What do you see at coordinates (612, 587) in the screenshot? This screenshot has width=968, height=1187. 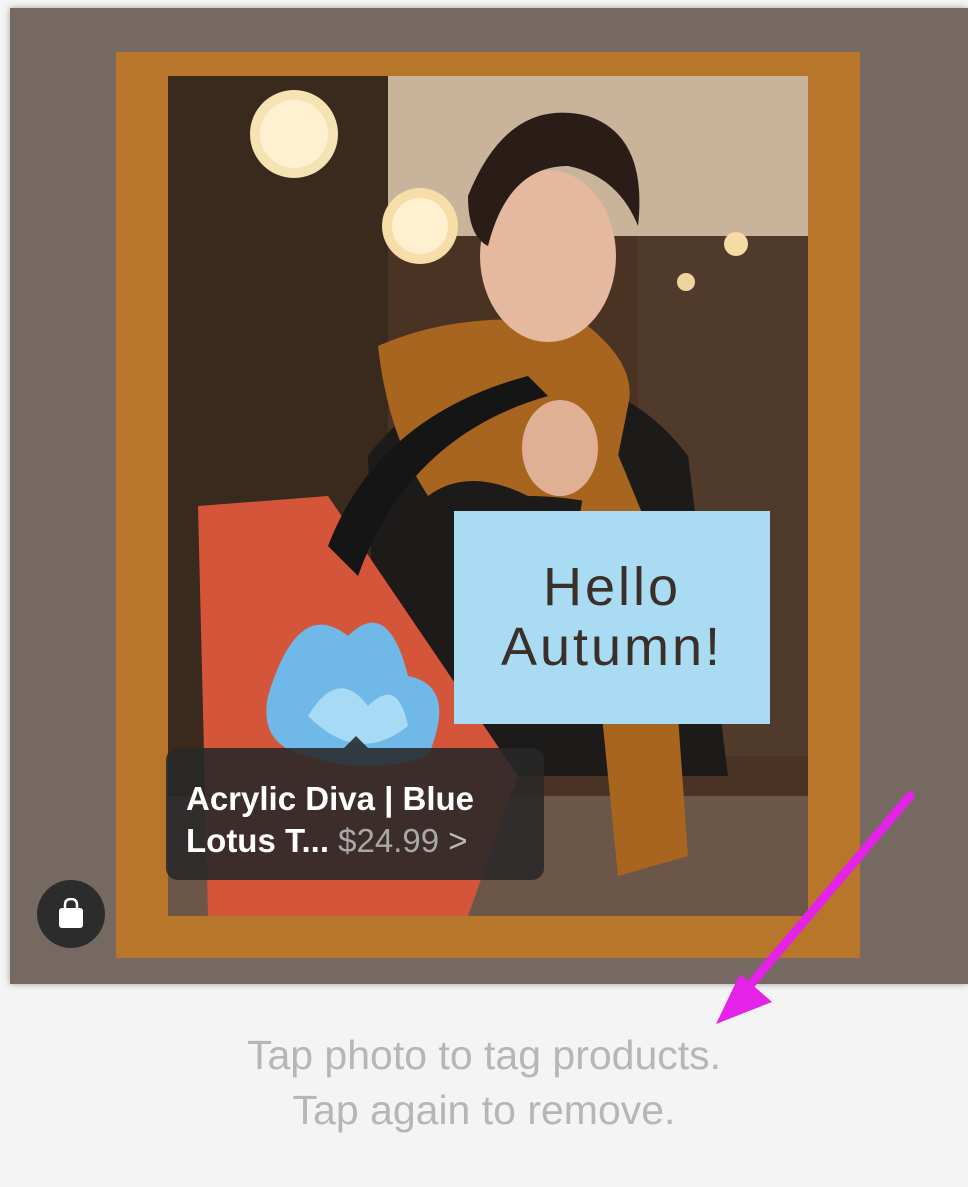 I see `text-sticker-line1: Hello` at bounding box center [612, 587].